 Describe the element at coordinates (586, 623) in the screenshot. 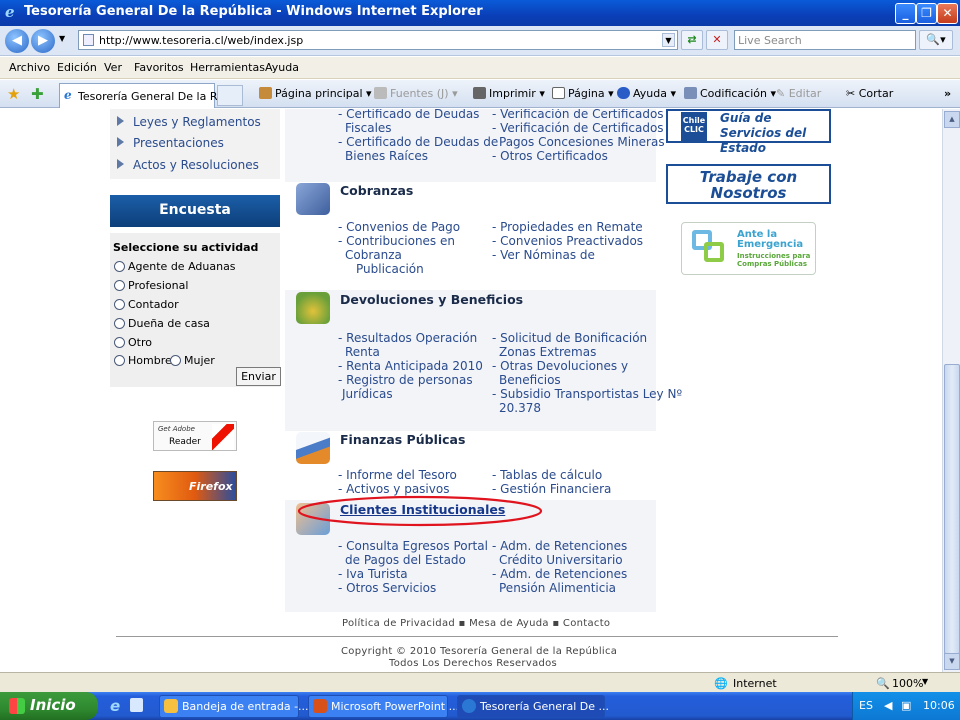

I see `link-contacto: Contacto` at that location.